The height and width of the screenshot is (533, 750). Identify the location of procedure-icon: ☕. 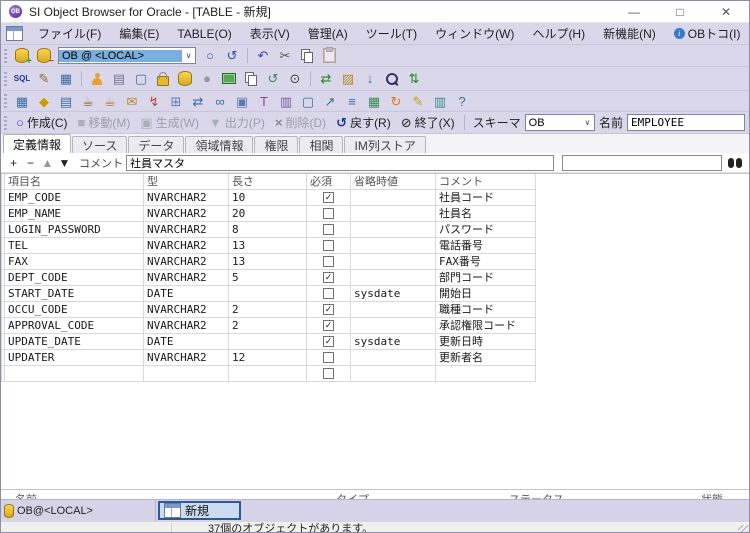
(88, 101).